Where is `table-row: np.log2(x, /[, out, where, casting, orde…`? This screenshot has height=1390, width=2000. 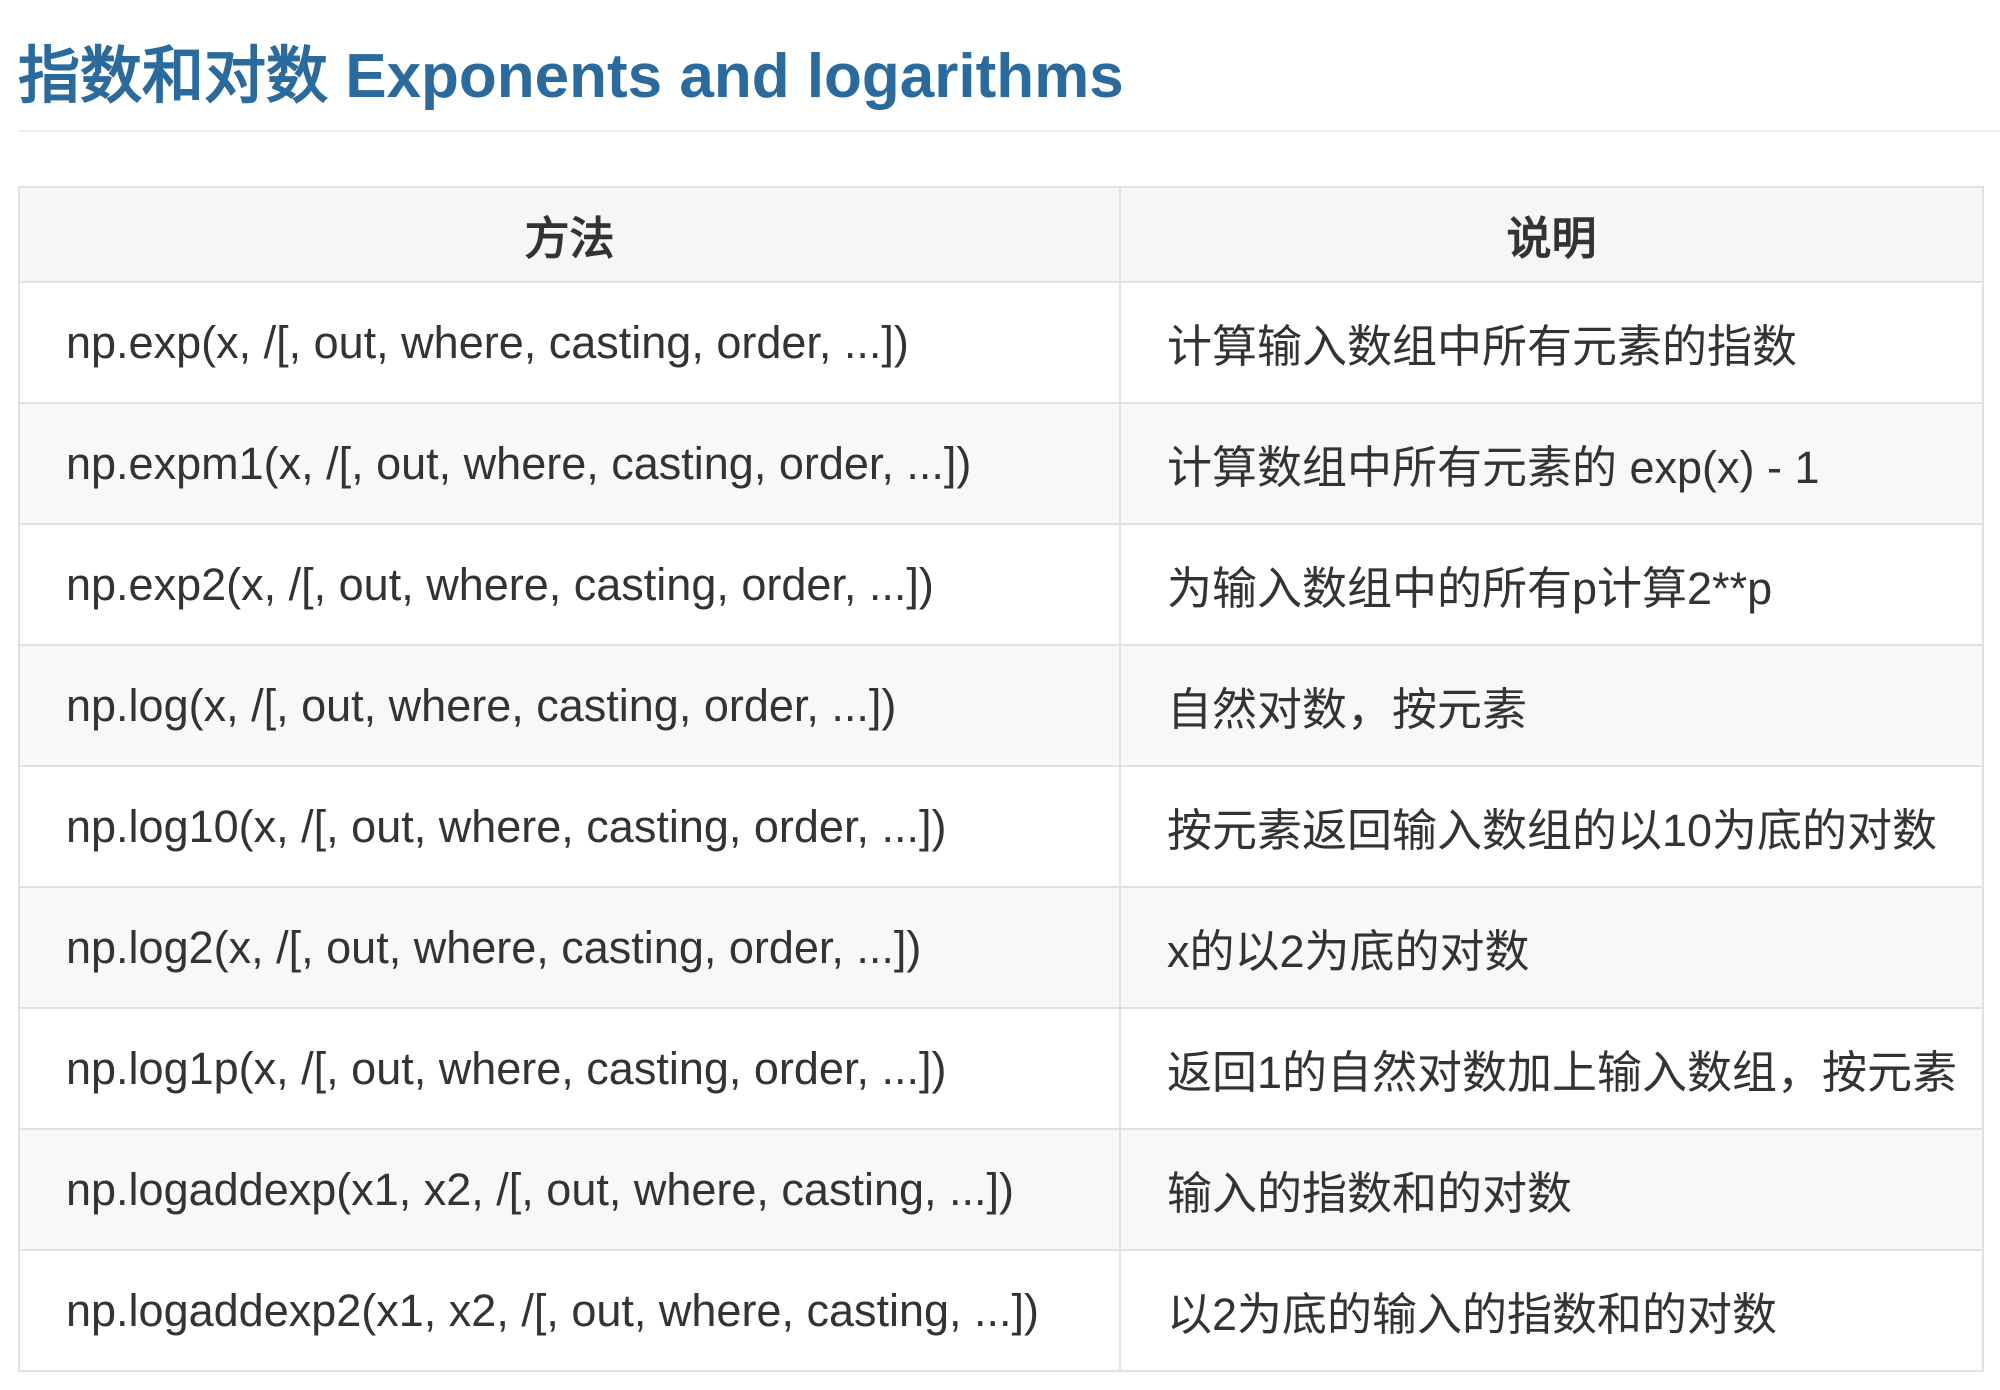 table-row: np.log2(x, /[, out, where, casting, orde… is located at coordinates (1001, 947).